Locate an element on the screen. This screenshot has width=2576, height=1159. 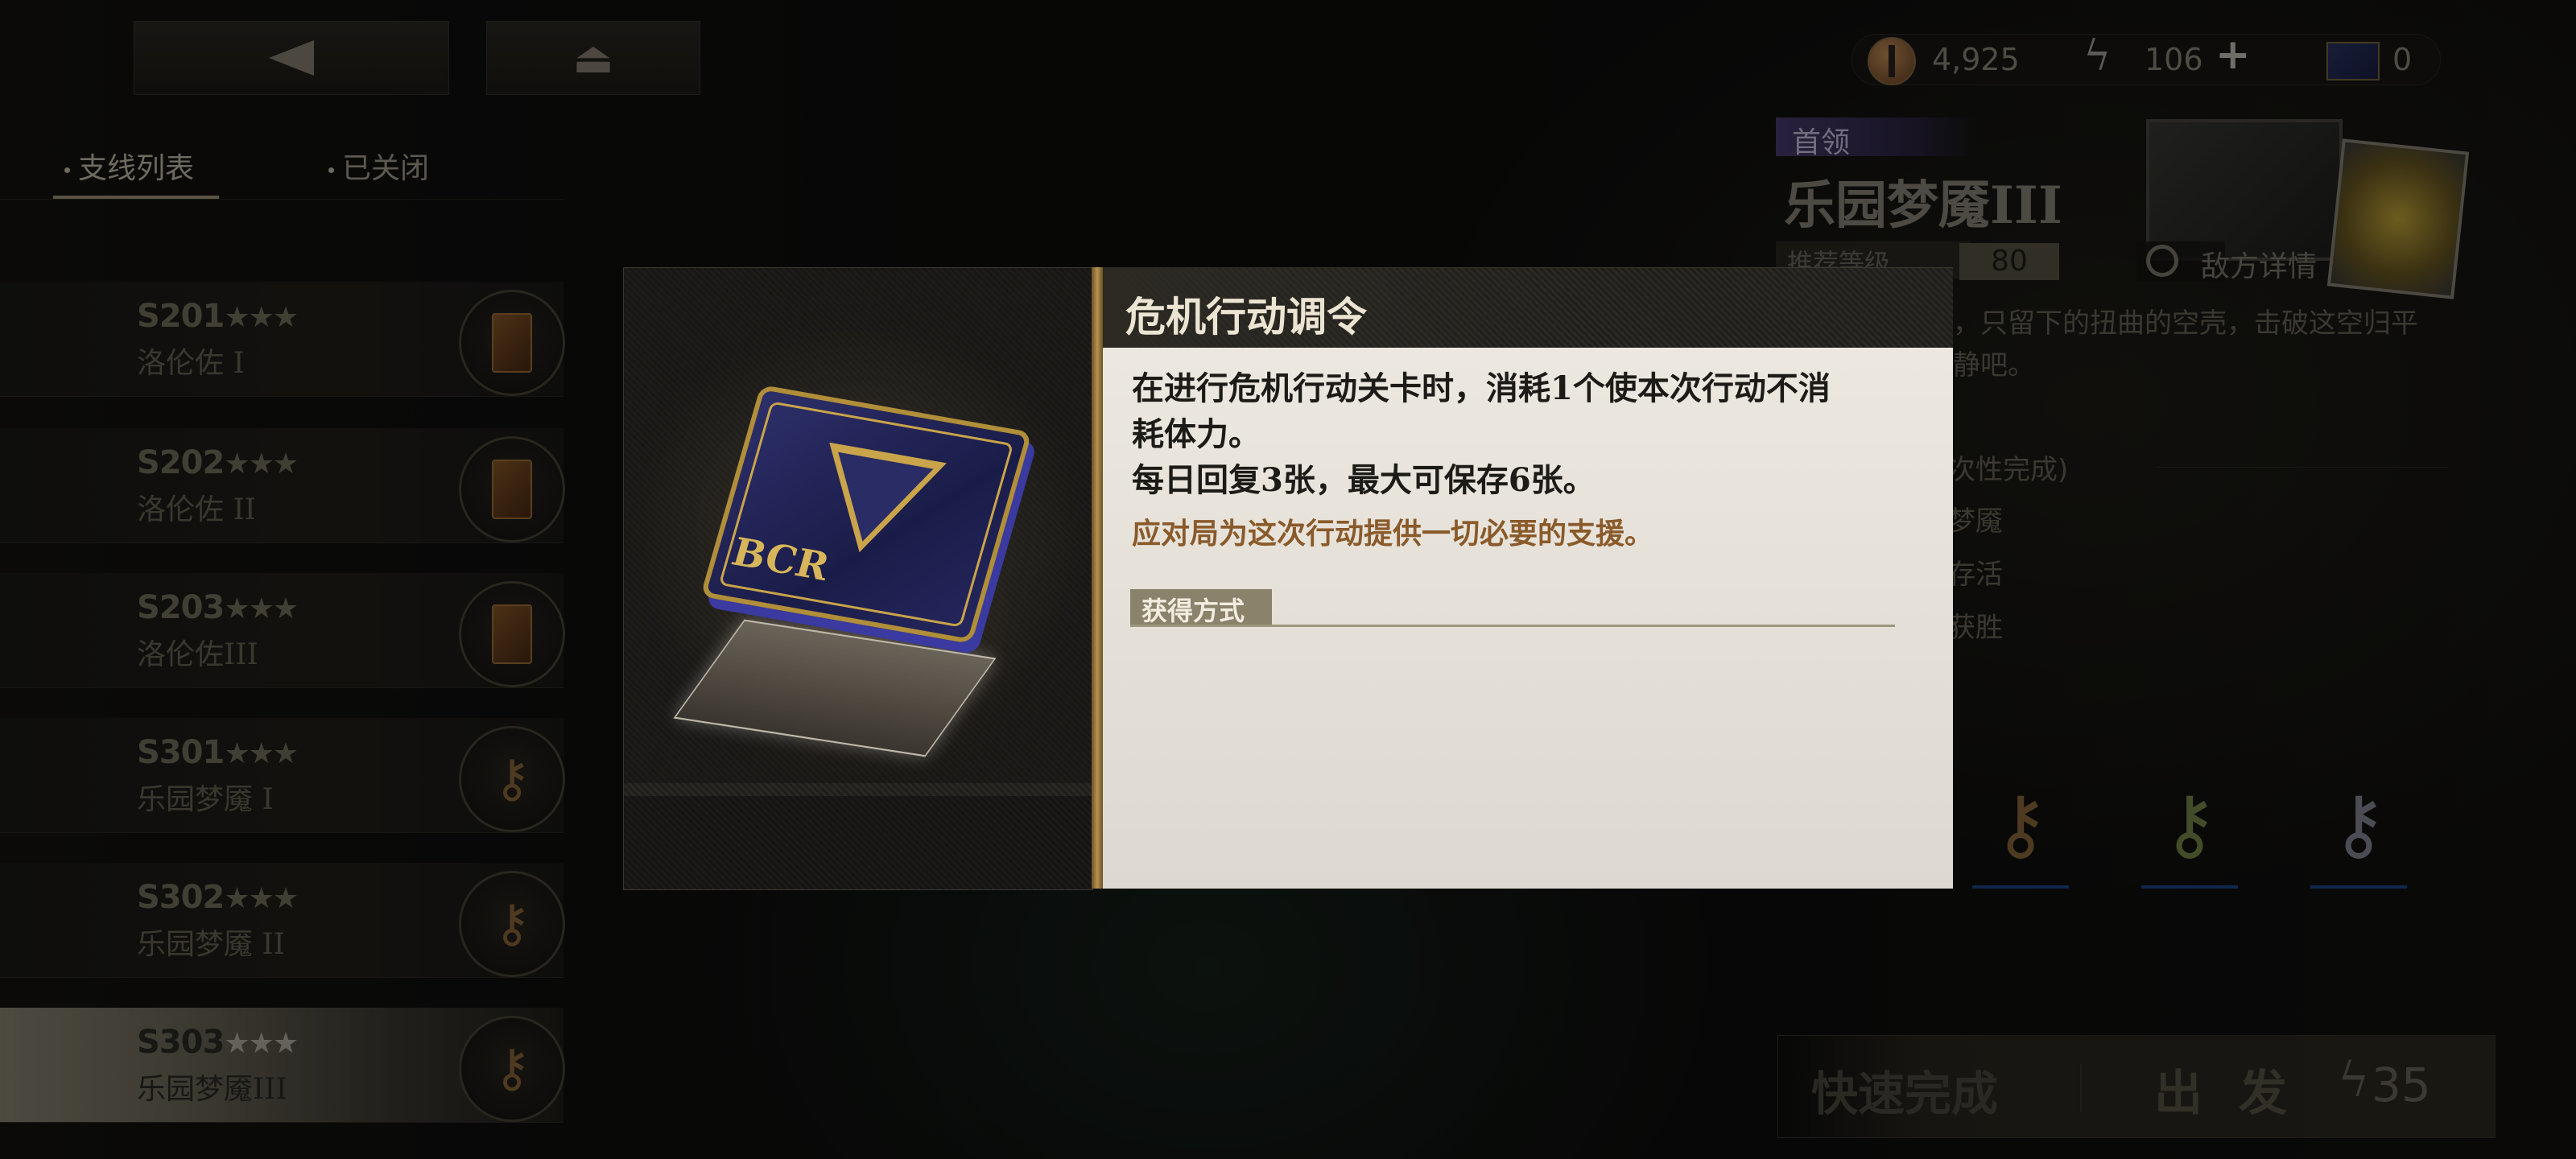
modal-title: 危机行动调令 is located at coordinates (1246, 316).